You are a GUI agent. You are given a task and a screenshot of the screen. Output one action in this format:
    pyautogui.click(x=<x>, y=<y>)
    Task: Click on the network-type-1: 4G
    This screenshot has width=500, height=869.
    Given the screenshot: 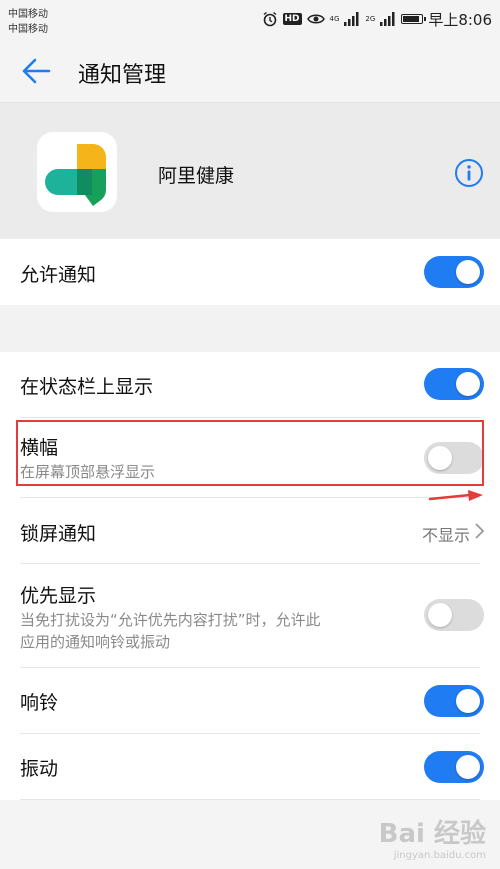 What is the action you would take?
    pyautogui.click(x=334, y=19)
    